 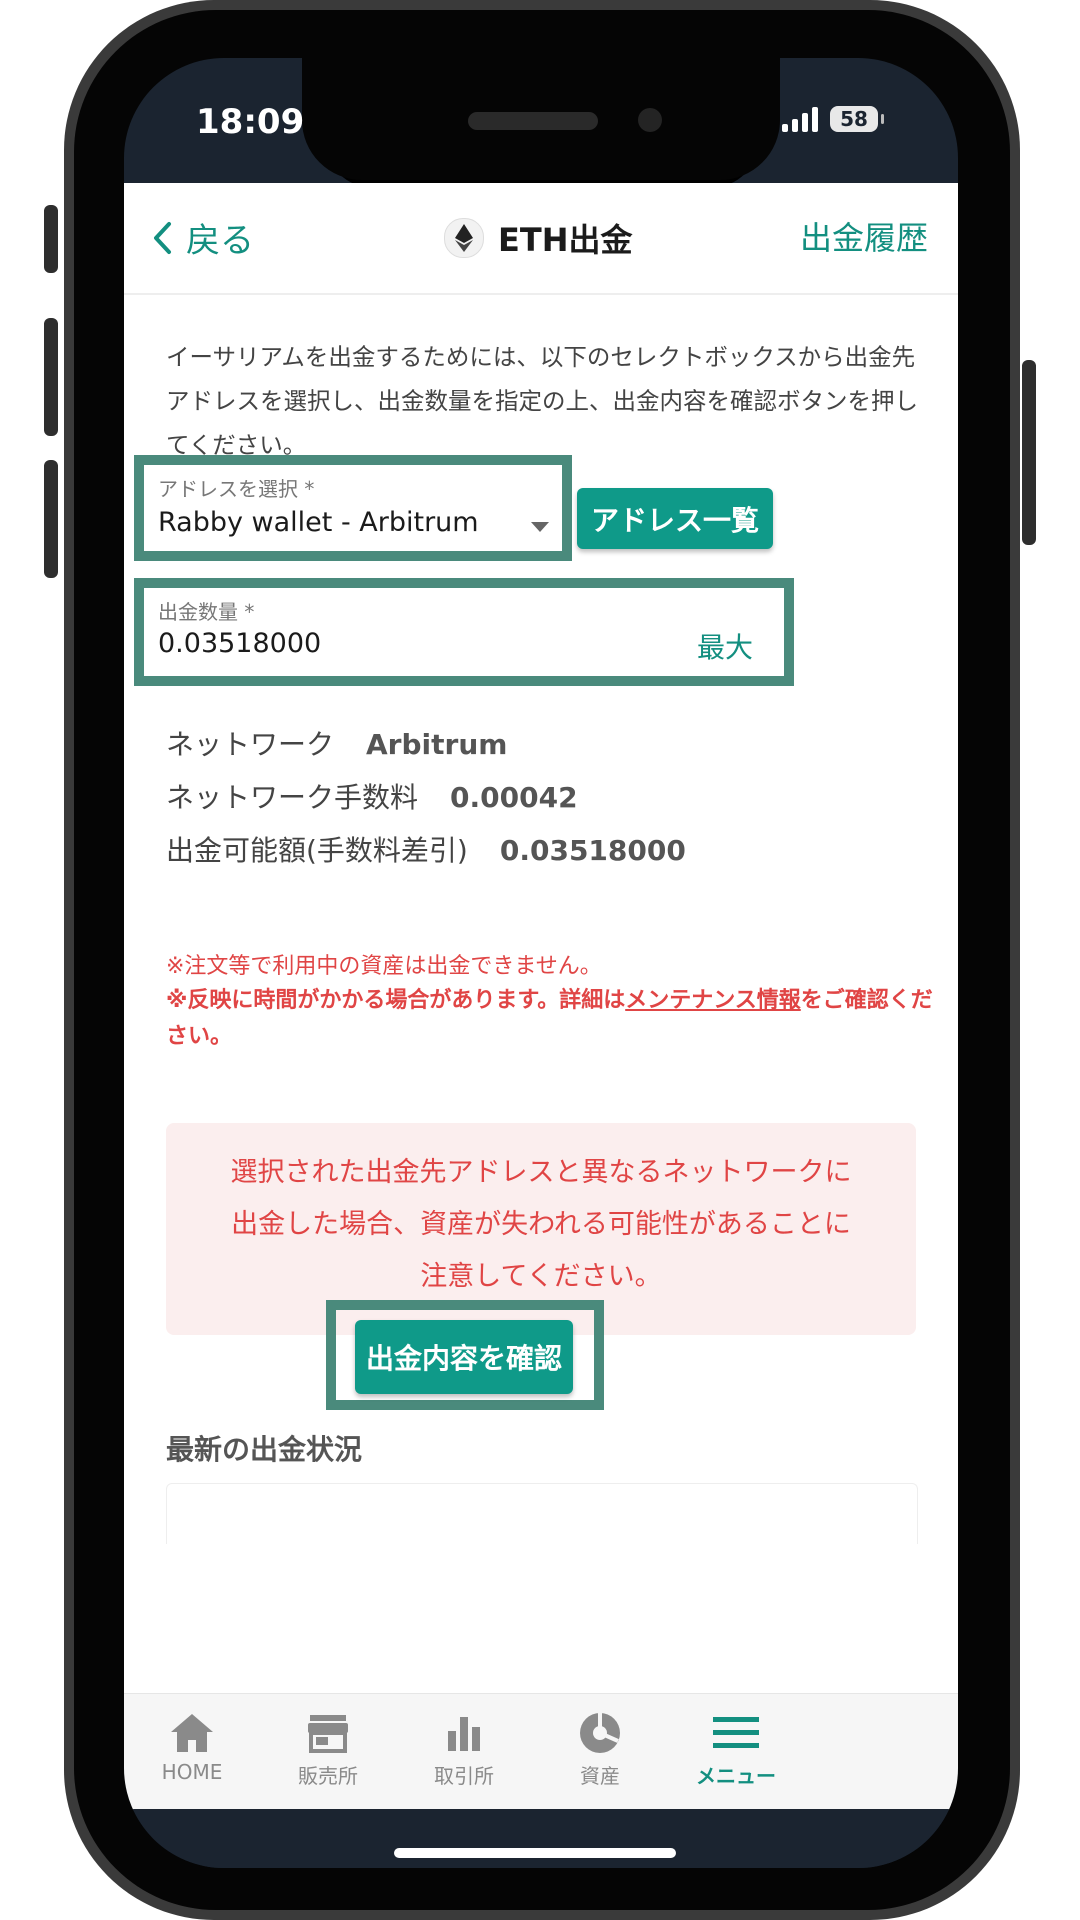 What do you see at coordinates (236, 489) in the screenshot?
I see `address-select-label: アドレスを選択 *` at bounding box center [236, 489].